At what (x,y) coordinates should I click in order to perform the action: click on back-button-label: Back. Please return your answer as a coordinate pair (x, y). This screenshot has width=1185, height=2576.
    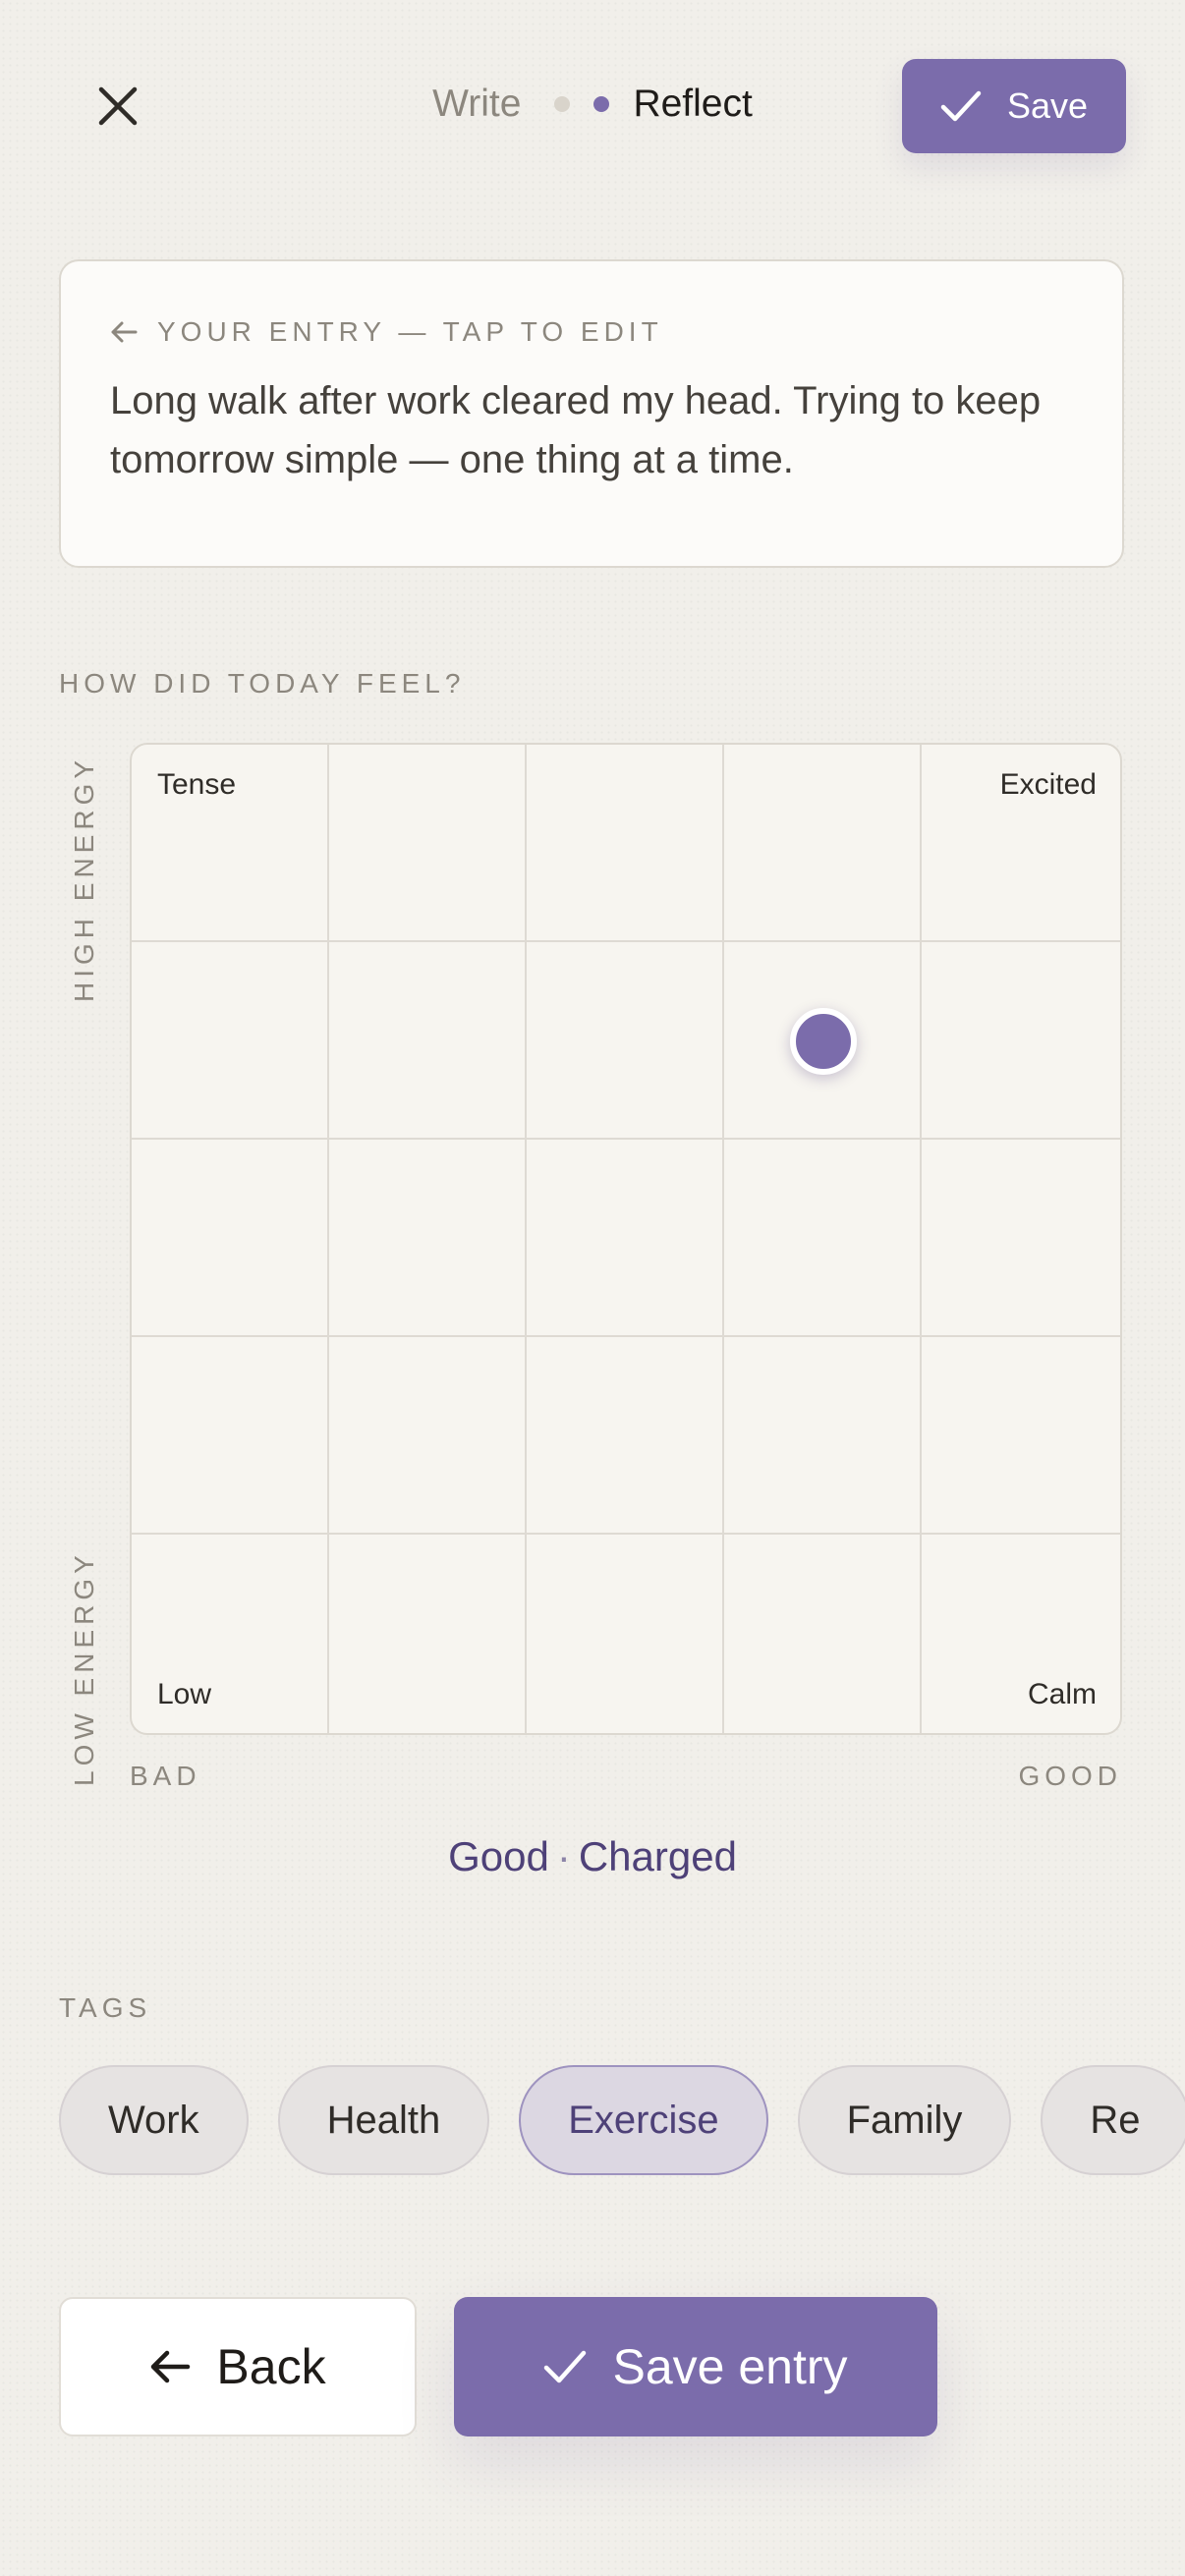
    Looking at the image, I should click on (271, 2366).